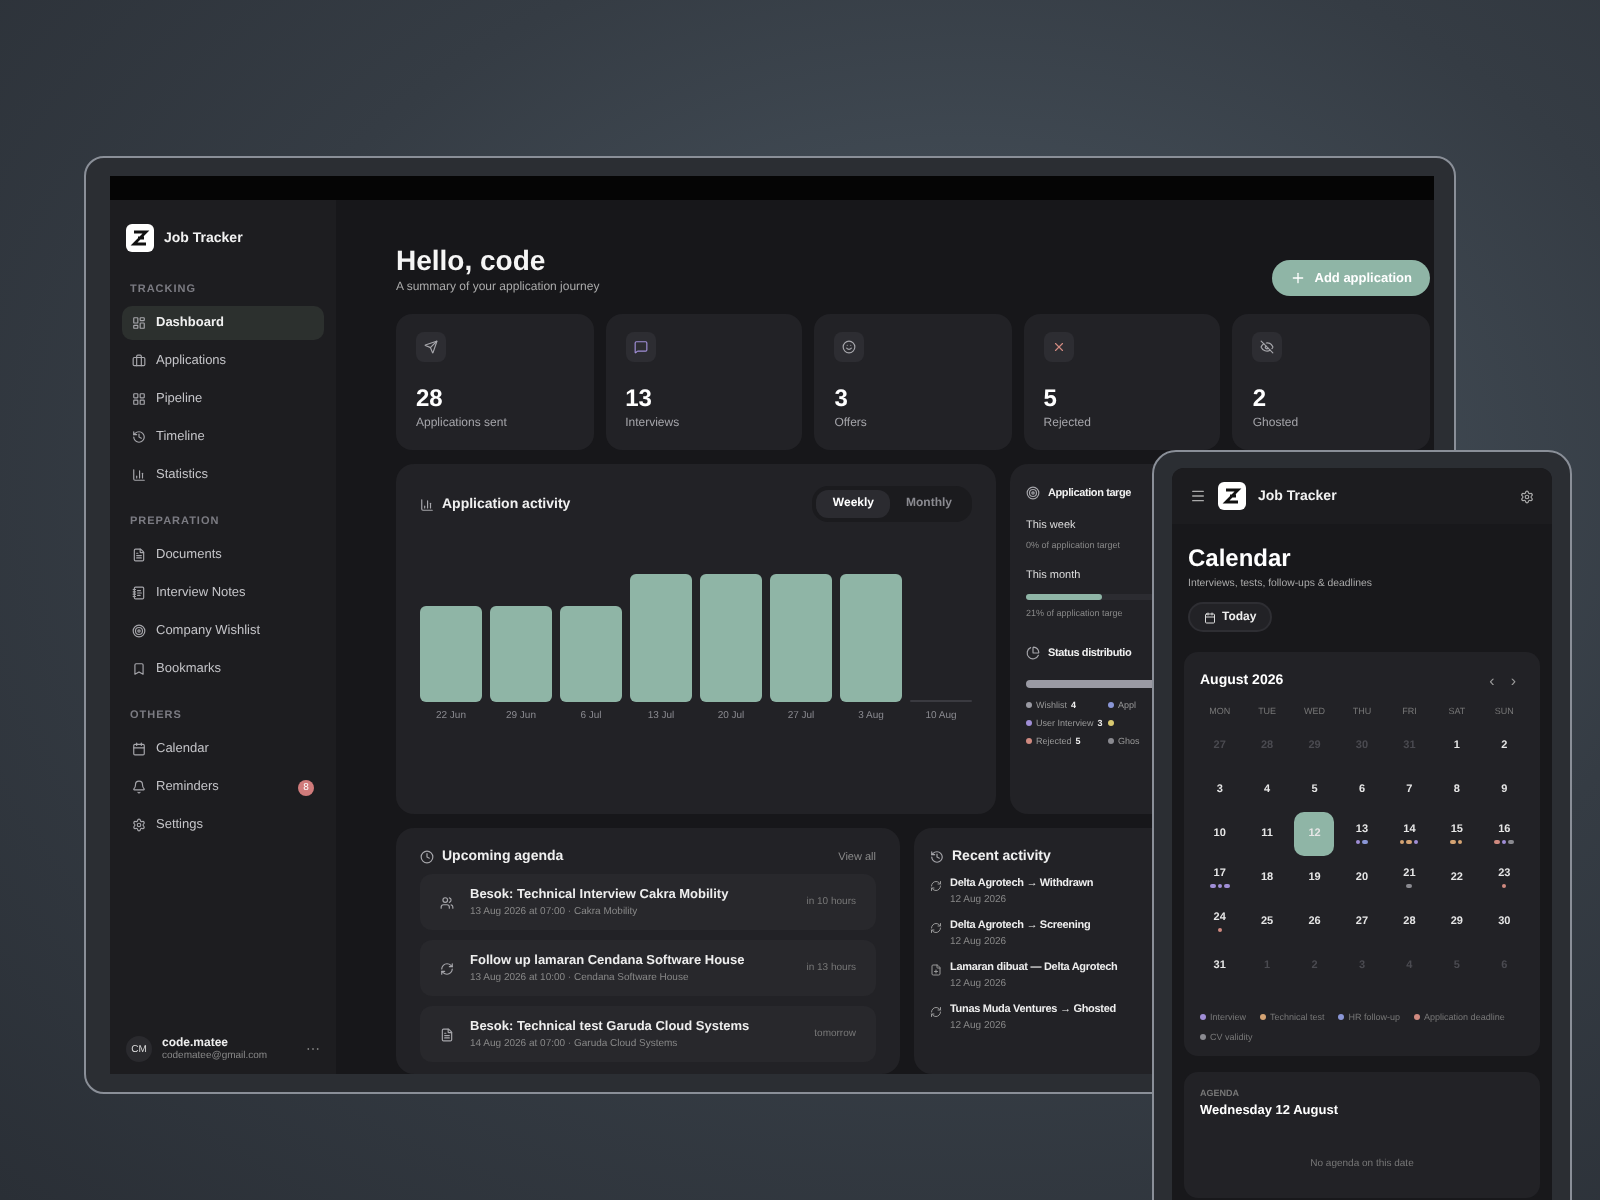  Describe the element at coordinates (139, 361) in the screenshot. I see `briefcase-icon` at that location.